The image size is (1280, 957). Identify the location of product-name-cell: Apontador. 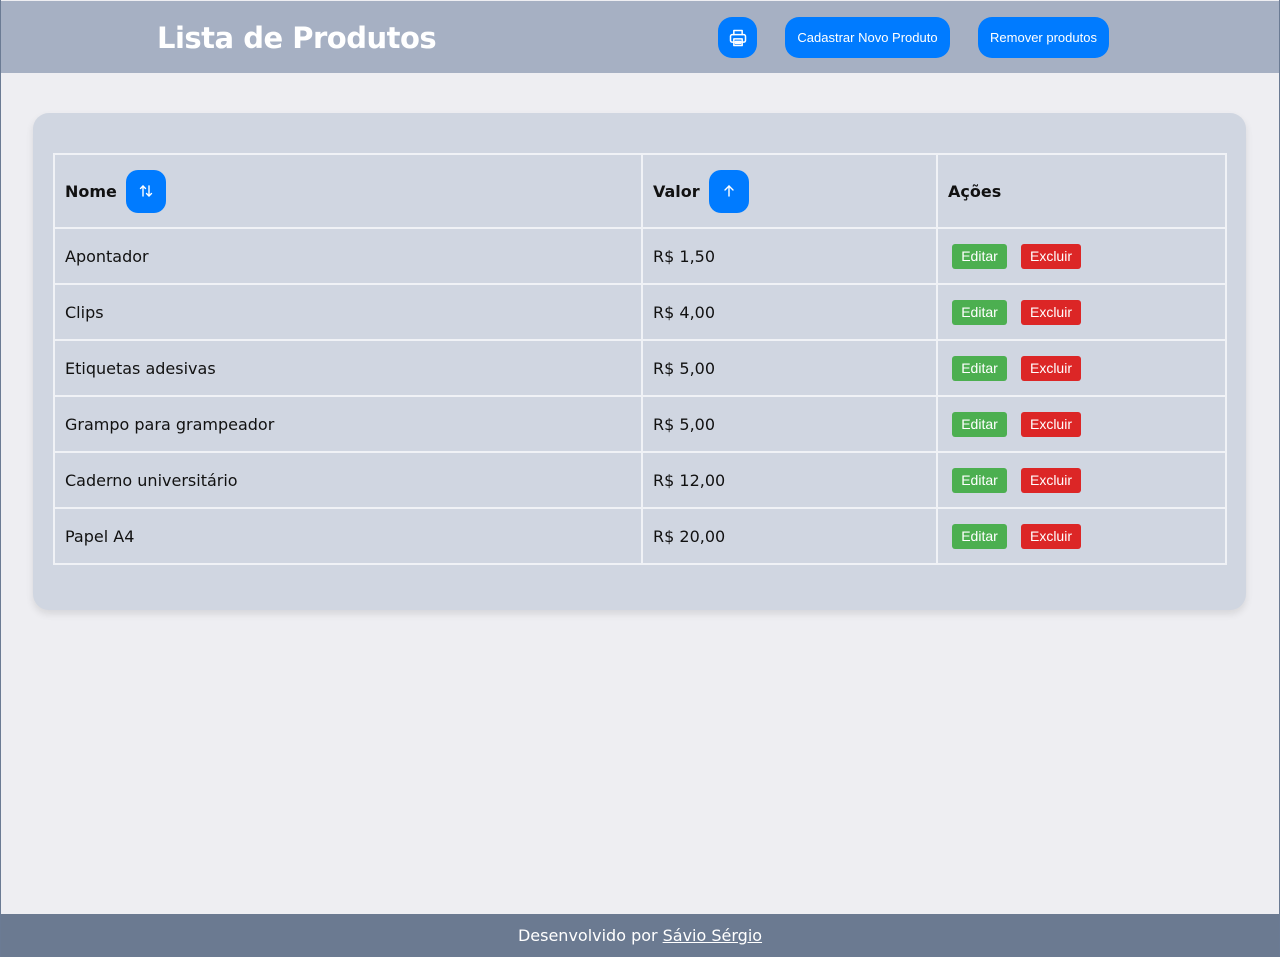
(348, 256).